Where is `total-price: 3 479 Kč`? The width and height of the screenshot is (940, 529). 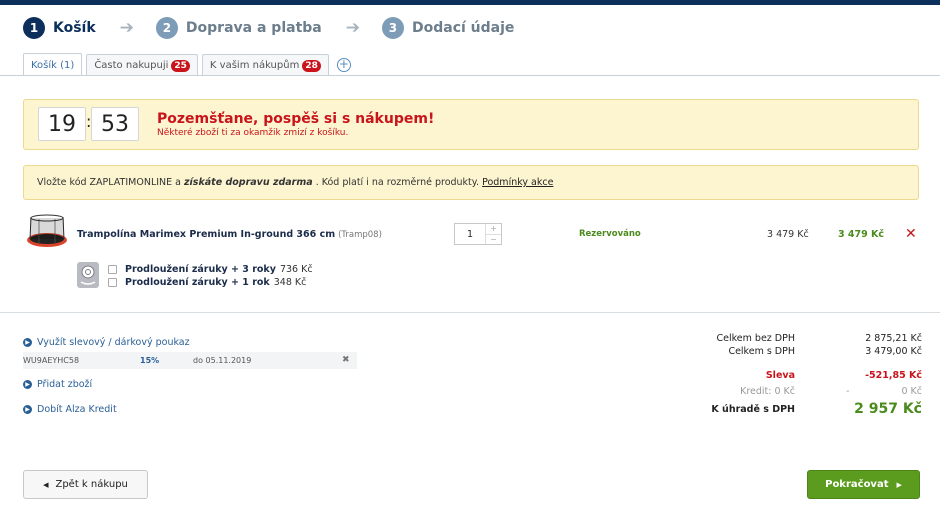
total-price: 3 479 Kč is located at coordinates (861, 234).